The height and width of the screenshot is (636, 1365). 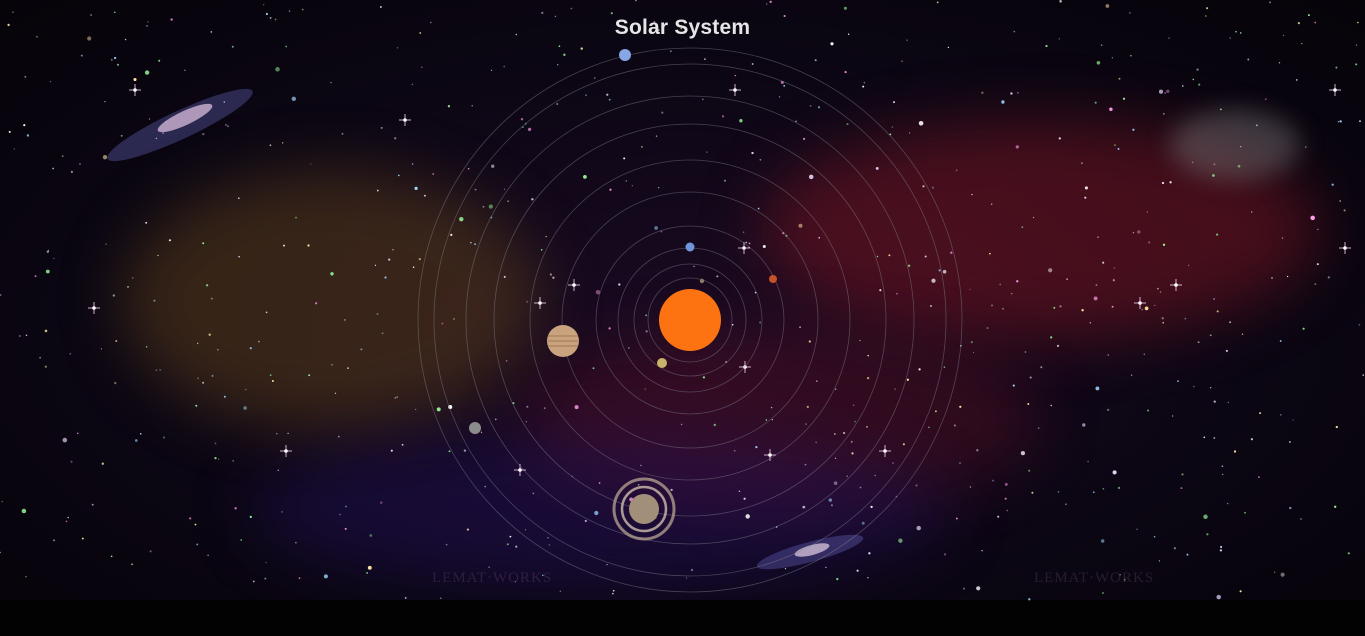 What do you see at coordinates (662, 363) in the screenshot?
I see `planet-venus` at bounding box center [662, 363].